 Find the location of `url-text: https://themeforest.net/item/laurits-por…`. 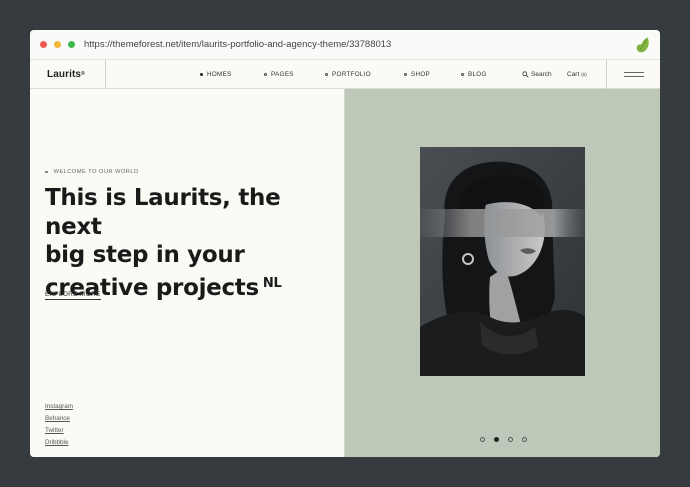

url-text: https://themeforest.net/item/laurits-por… is located at coordinates (237, 44).